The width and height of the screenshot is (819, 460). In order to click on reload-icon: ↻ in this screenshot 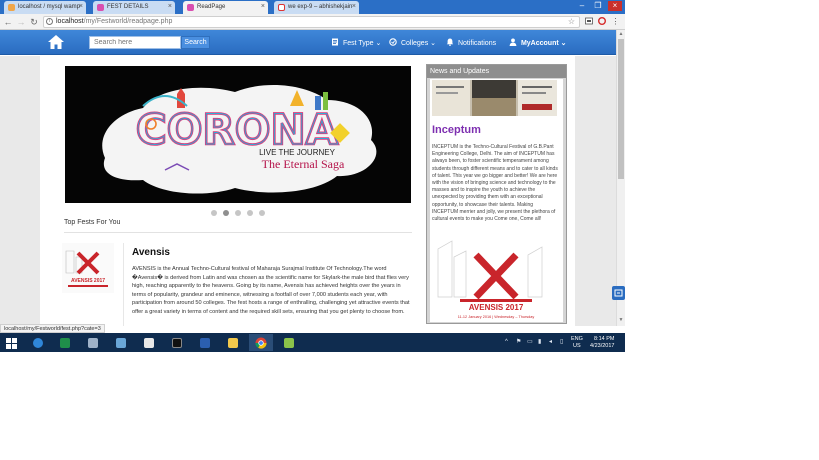, I will do `click(34, 22)`.